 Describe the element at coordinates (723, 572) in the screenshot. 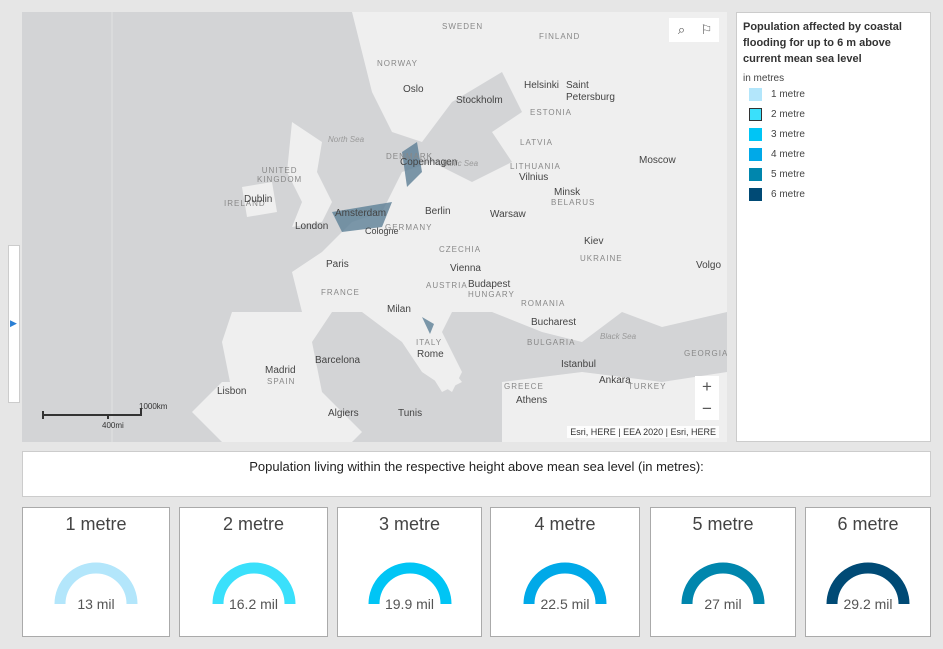

I see `gauge-card: 5 metre 27 mil` at that location.